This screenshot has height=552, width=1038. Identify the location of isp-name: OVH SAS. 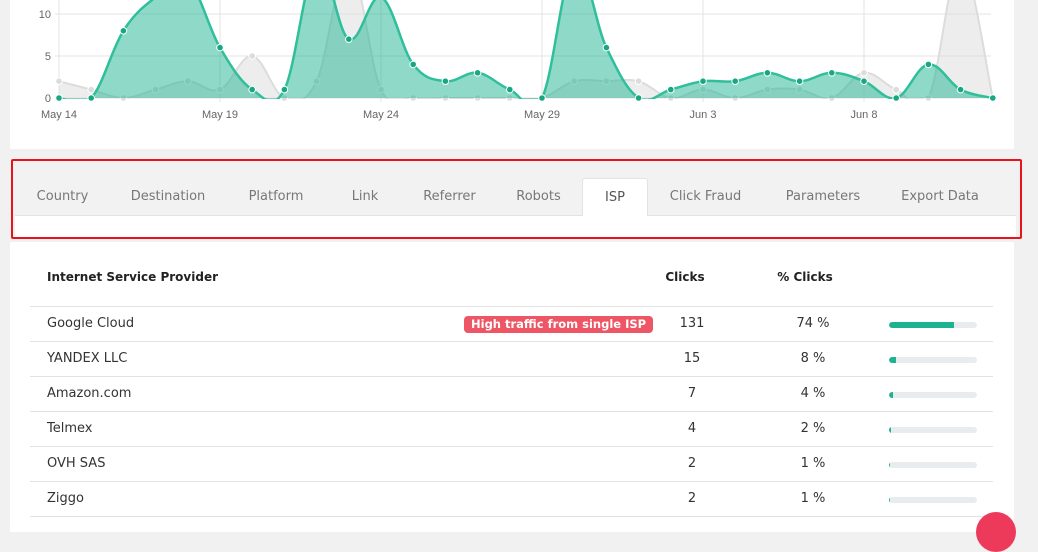
(76, 463).